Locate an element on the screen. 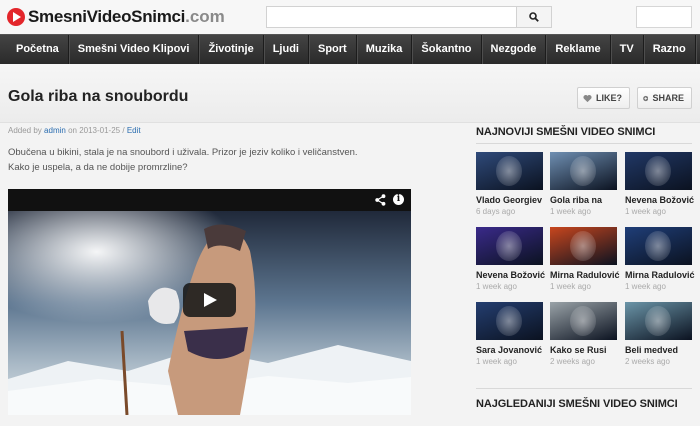 The image size is (700, 426). nav-item-razno: Razno is located at coordinates (670, 50).